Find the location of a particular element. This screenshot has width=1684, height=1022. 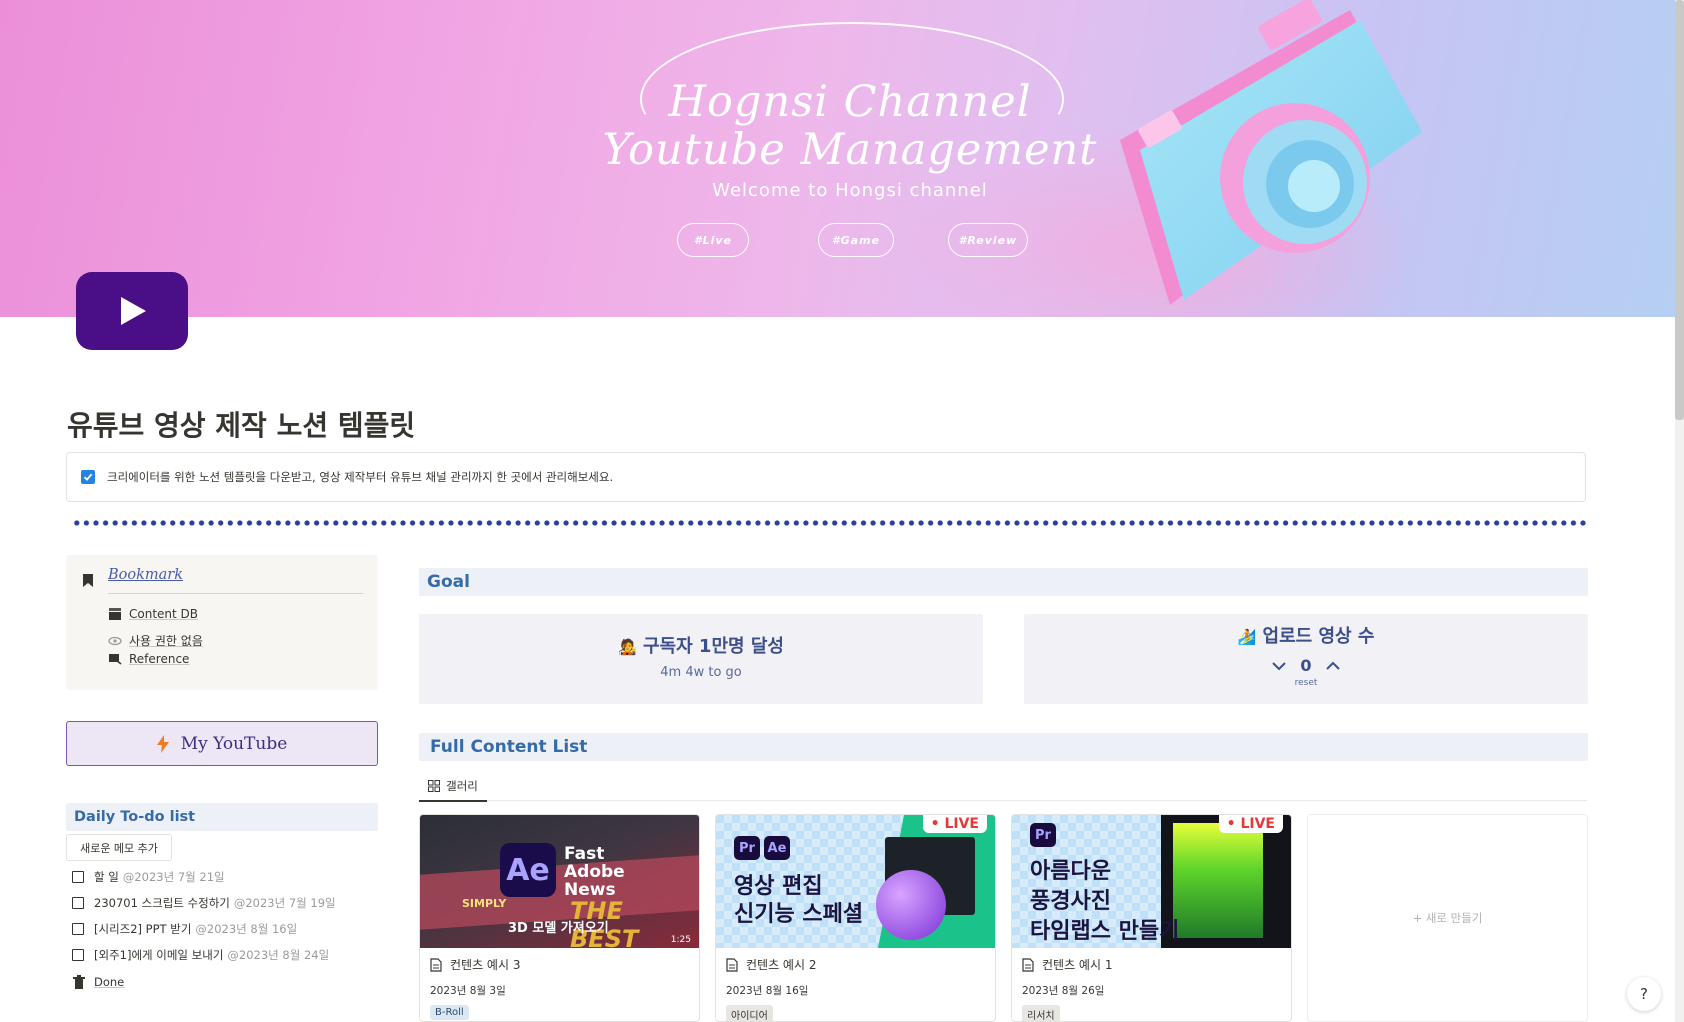

card-thumbnail: Pr 아름다운 풍경사진 타임랩스 만들기 • LIVE is located at coordinates (1151, 881).